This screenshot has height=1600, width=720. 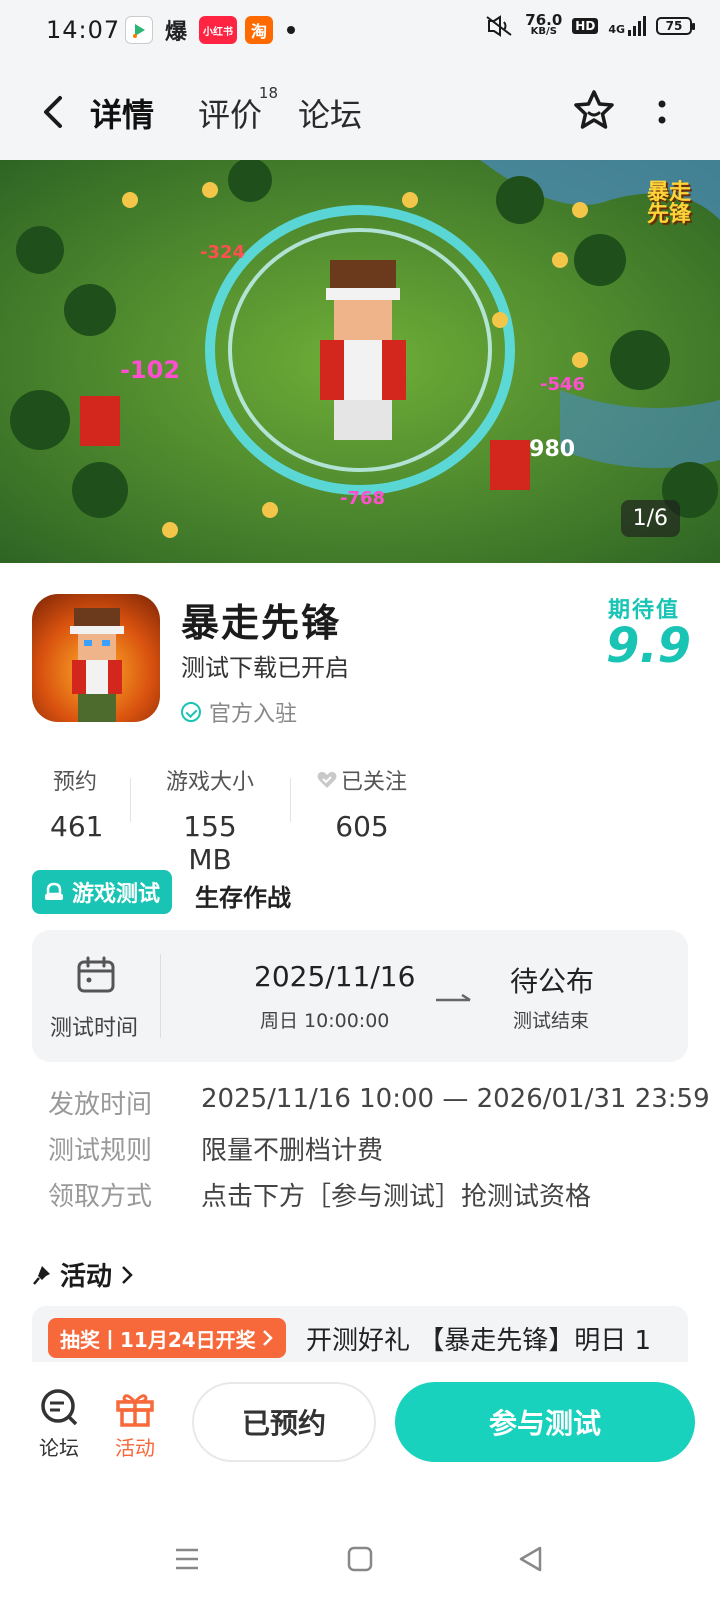 I want to click on stat-followers-label-row: 已关注, so click(x=362, y=780).